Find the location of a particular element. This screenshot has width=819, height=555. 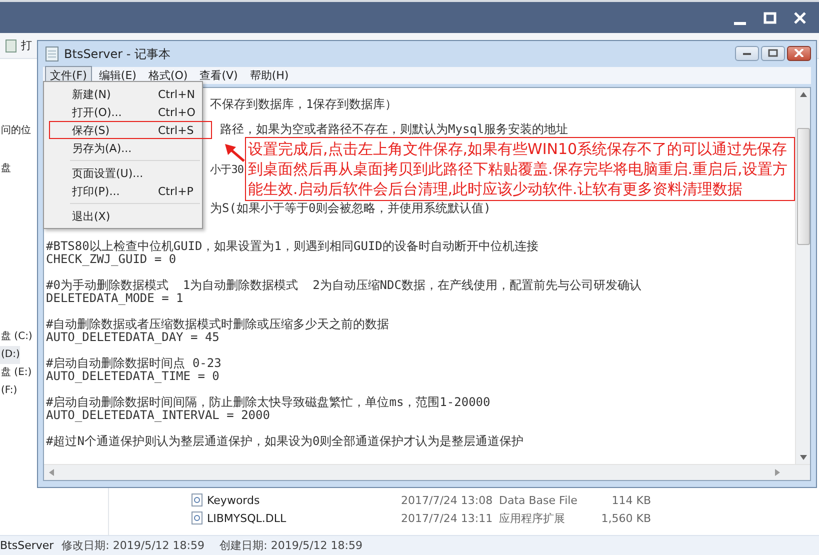

nav-item: 盘 is located at coordinates (5, 169).